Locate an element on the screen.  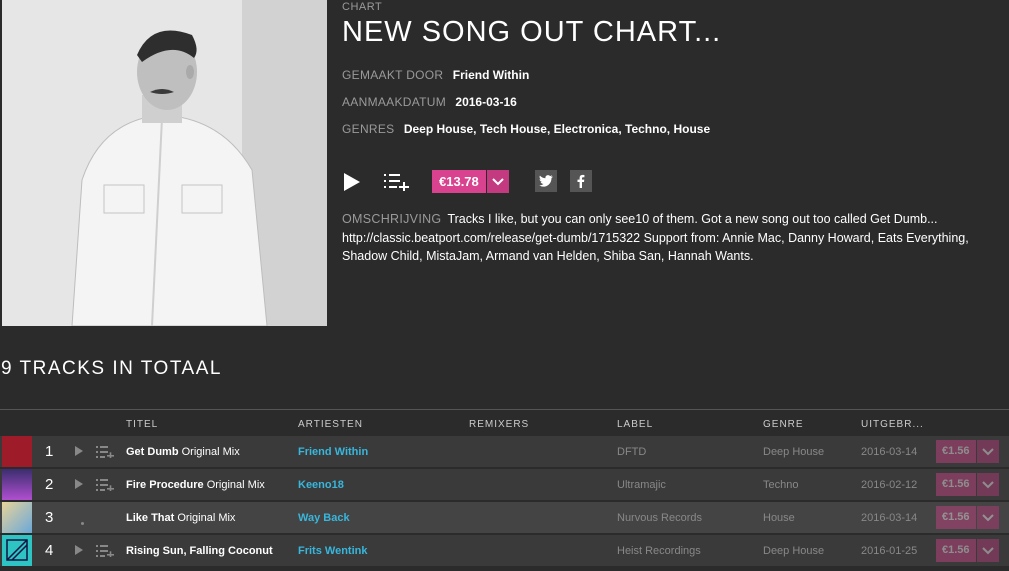
chart-price: €13.78 is located at coordinates (459, 181).